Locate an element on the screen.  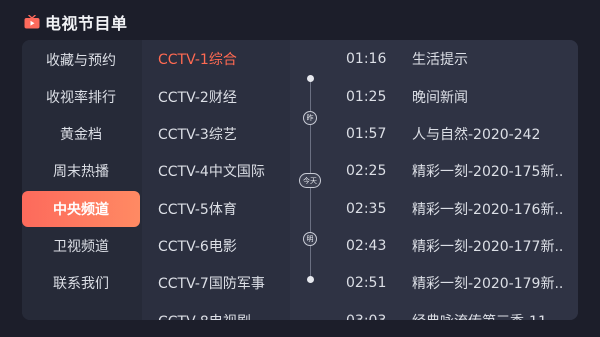
channel-item-cctv2: CCTV-2财经 is located at coordinates (197, 97).